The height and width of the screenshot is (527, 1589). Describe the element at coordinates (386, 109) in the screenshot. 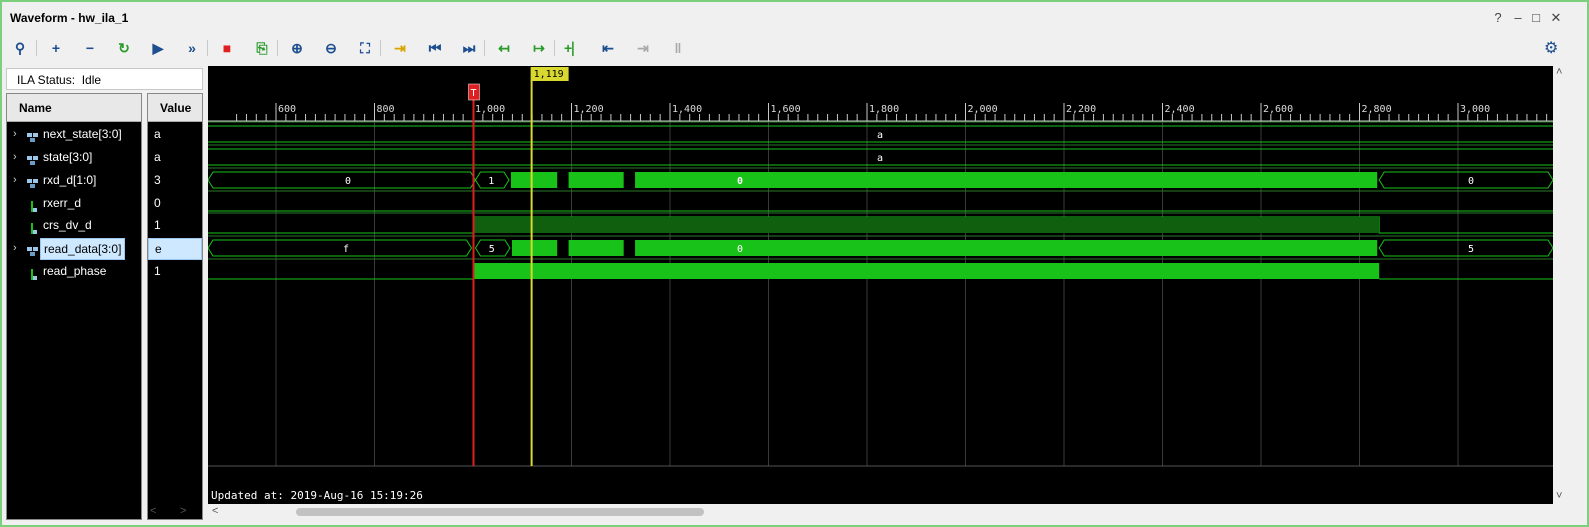

I see `ruler-tick-label: 800` at that location.